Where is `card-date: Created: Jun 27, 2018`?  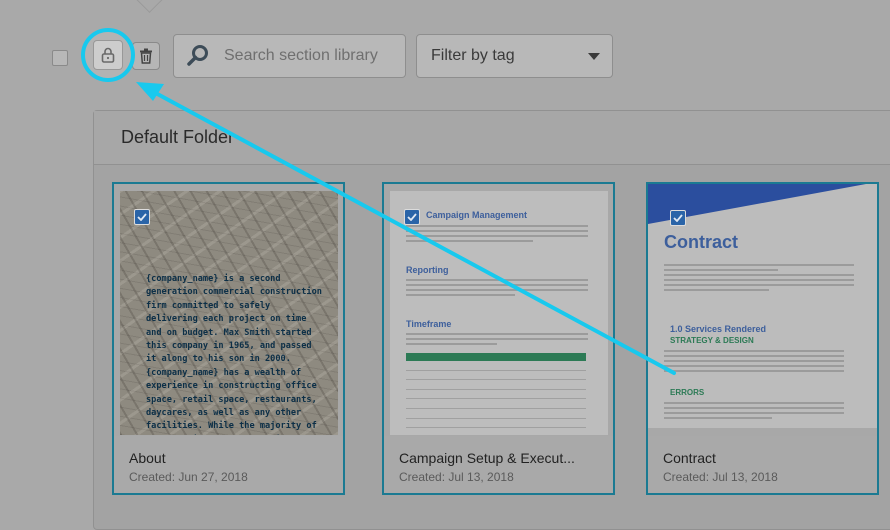
card-date: Created: Jun 27, 2018 is located at coordinates (188, 477).